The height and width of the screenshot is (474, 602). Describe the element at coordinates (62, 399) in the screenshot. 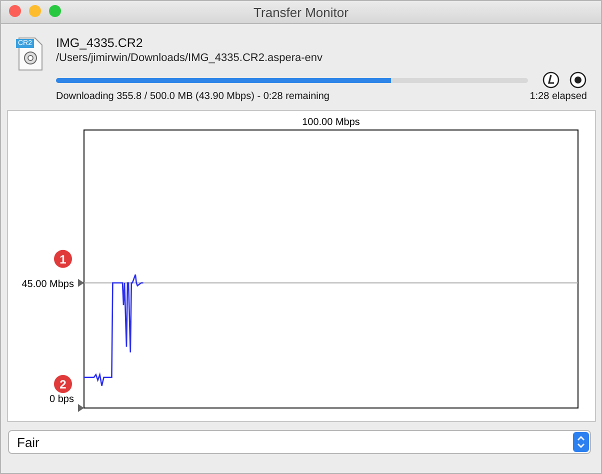

I see `rate-label: 0 bps` at that location.